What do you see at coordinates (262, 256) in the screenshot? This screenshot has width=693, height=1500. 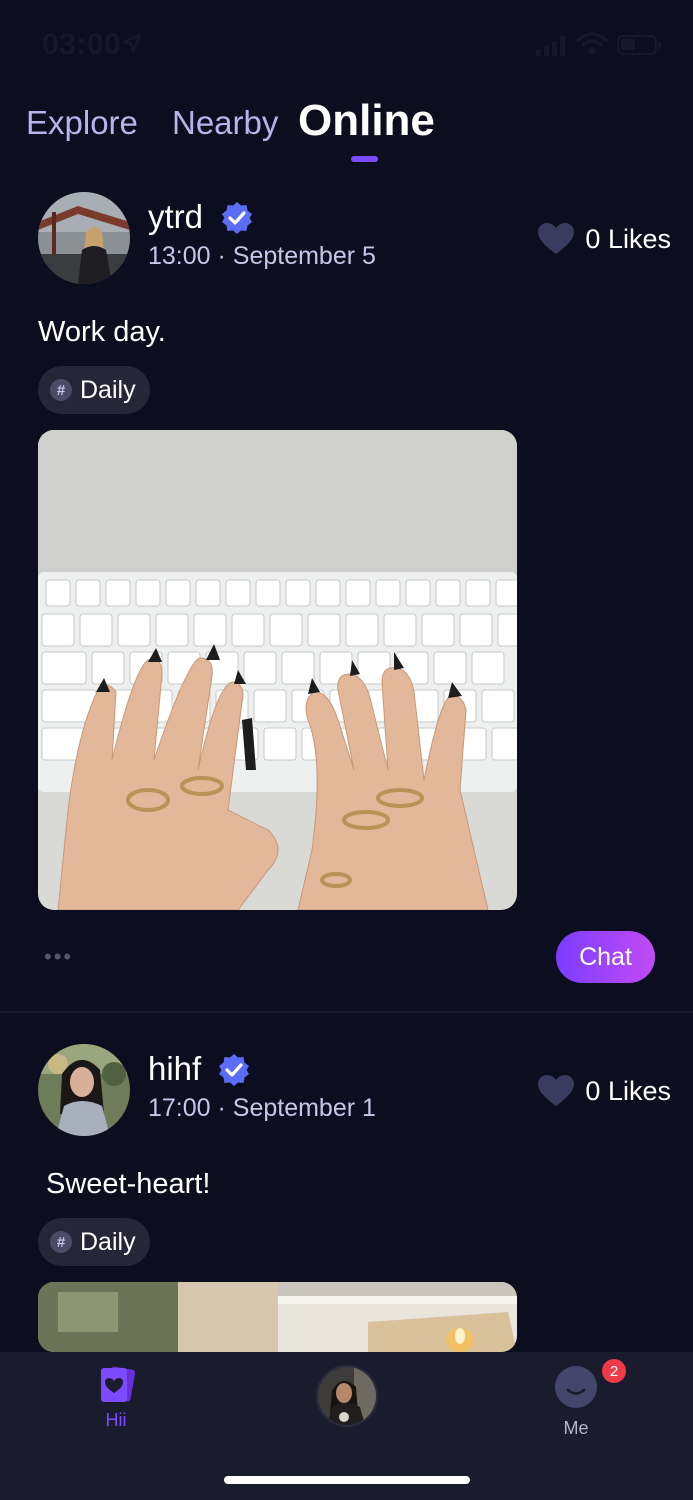 I see `post-timestamp: 13:00 · September 5` at bounding box center [262, 256].